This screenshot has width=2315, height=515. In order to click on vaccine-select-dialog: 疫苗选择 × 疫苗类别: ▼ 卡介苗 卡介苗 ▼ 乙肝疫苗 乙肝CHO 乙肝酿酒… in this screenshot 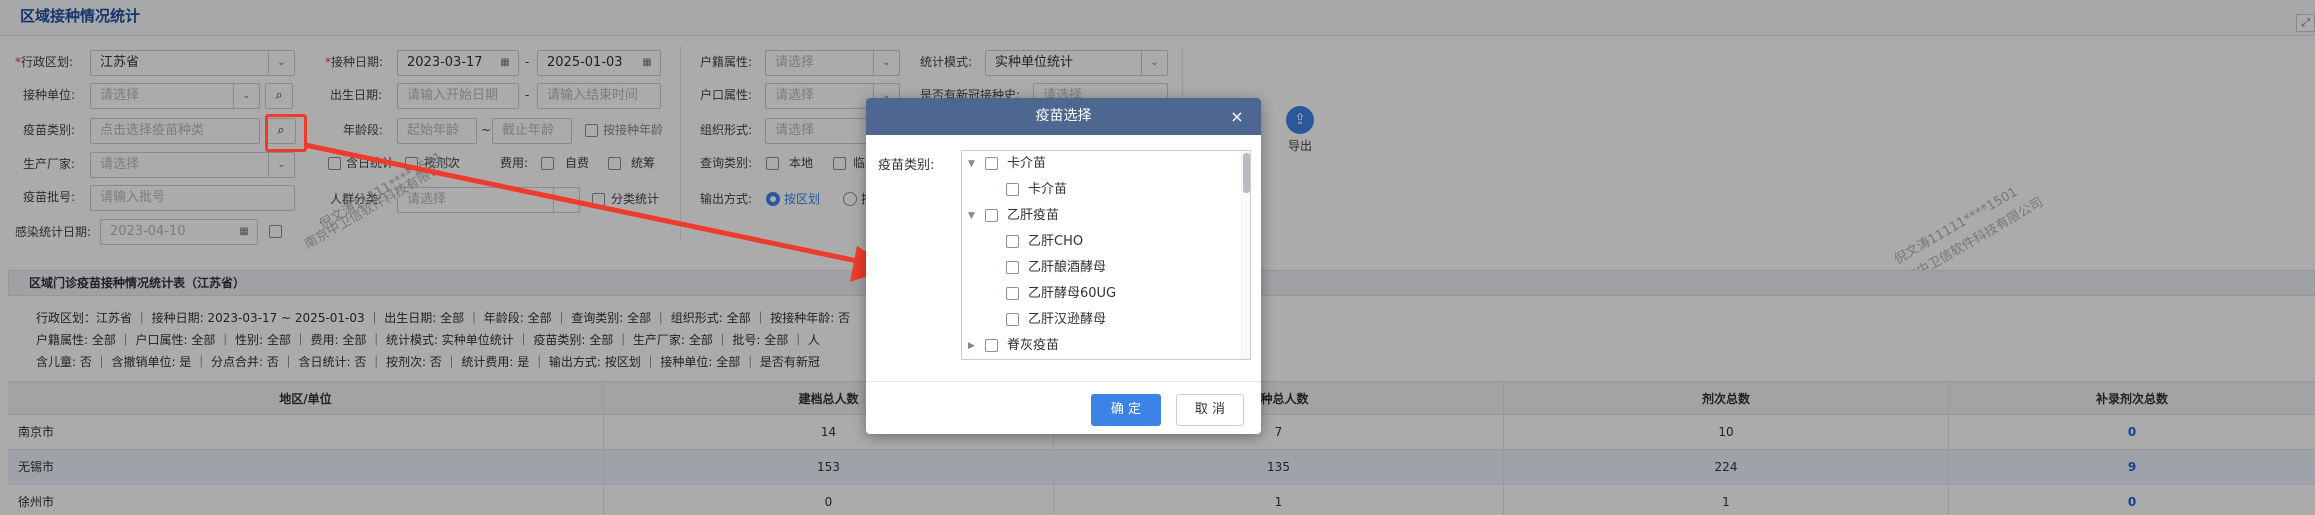, I will do `click(1063, 266)`.